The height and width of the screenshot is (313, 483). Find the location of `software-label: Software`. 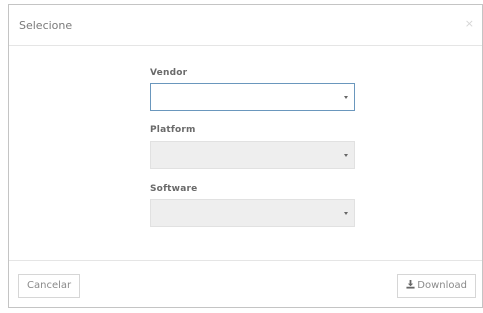

software-label: Software is located at coordinates (174, 189).